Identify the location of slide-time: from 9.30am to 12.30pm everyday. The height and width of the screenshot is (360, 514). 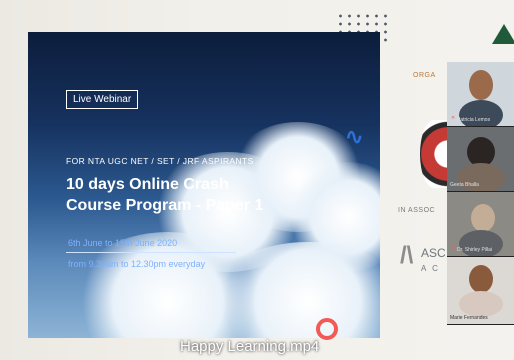
(137, 264).